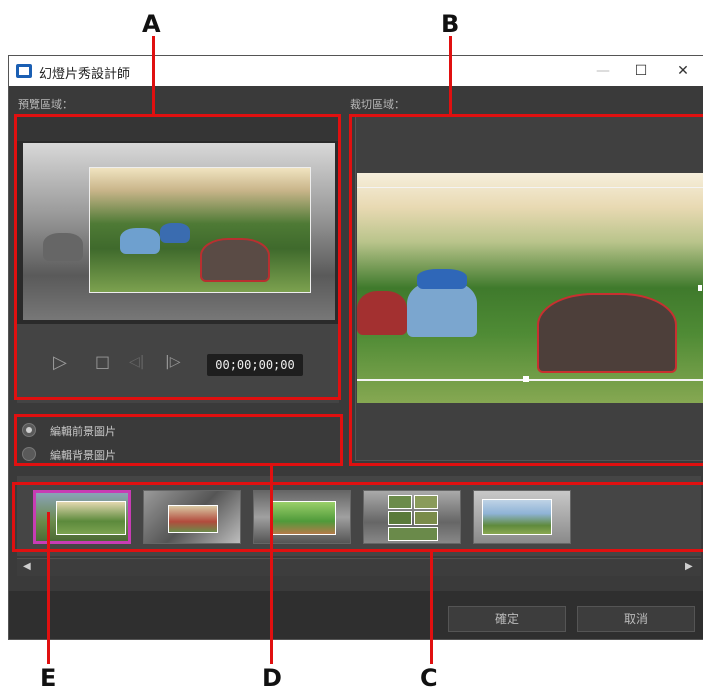 The height and width of the screenshot is (694, 703). I want to click on thumbnail-scrollbar: ◀ ▶, so click(359, 567).